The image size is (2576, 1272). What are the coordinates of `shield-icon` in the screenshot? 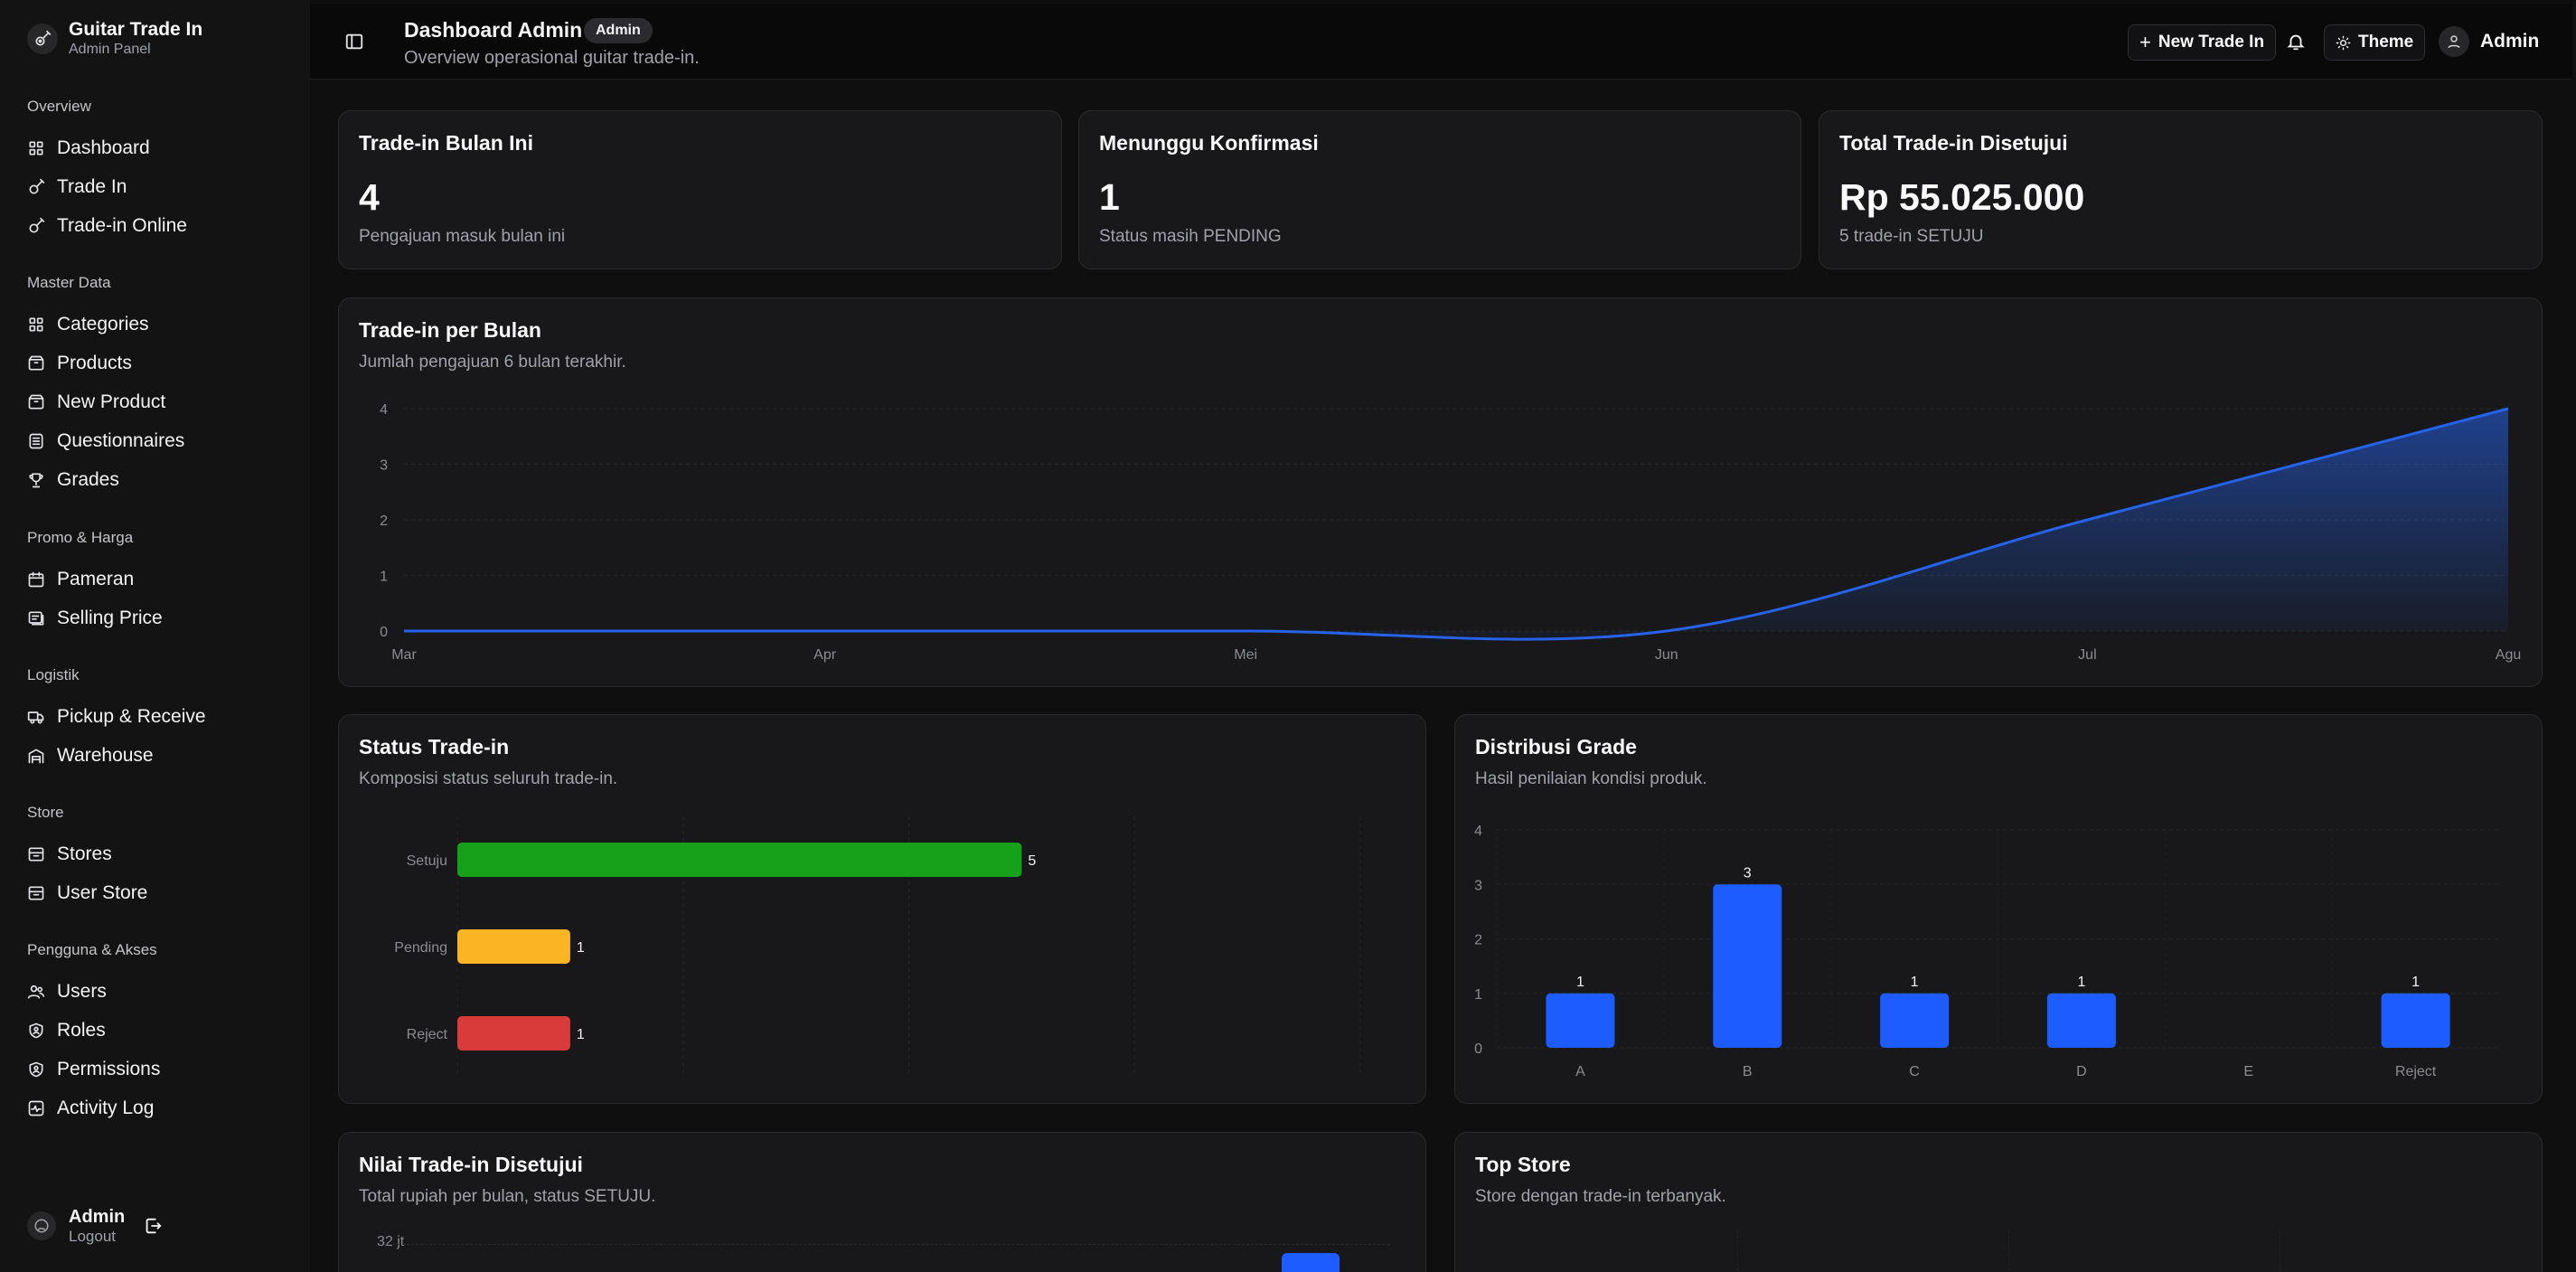 It's located at (36, 1030).